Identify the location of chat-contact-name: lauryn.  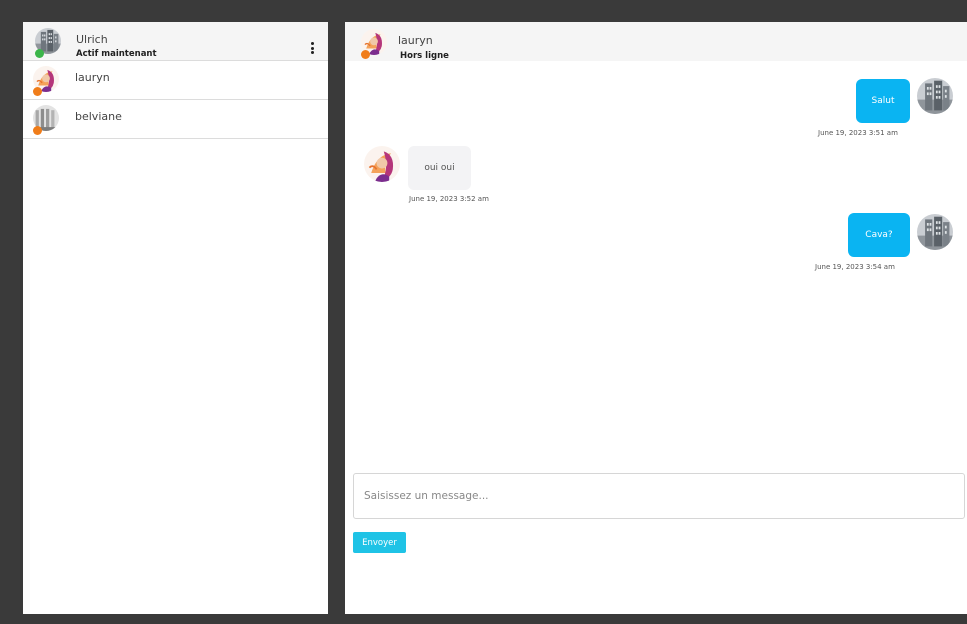
(415, 40).